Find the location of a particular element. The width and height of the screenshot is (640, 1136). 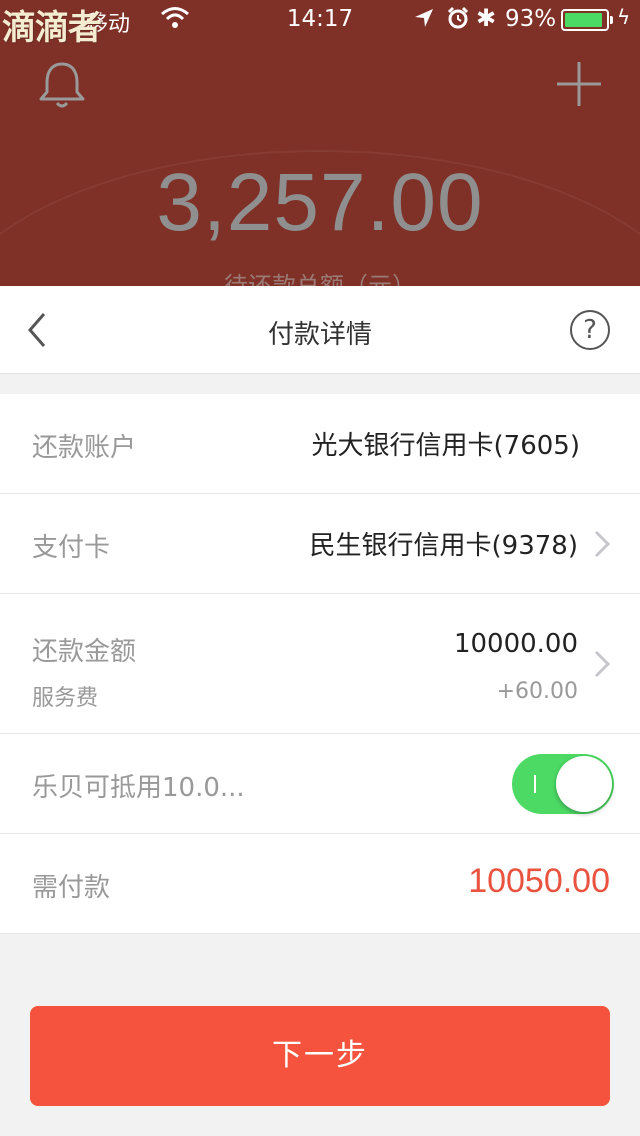

battery-icon is located at coordinates (585, 20).